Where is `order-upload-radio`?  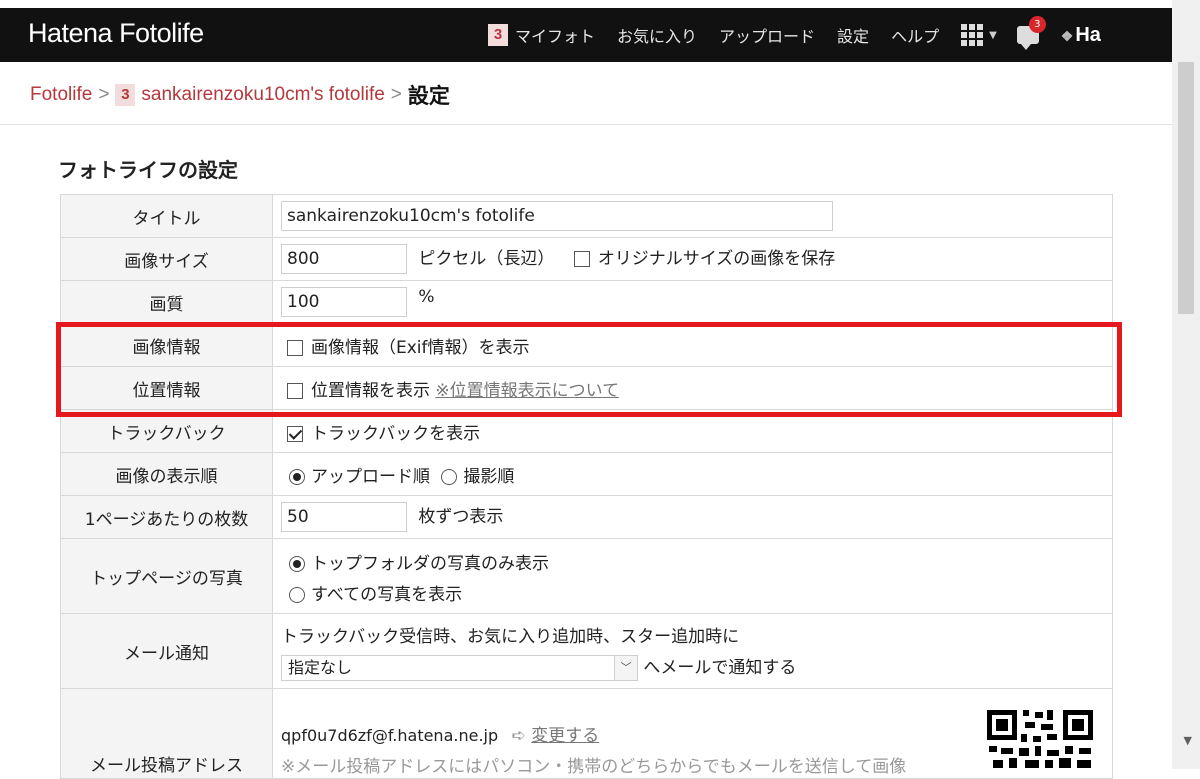 order-upload-radio is located at coordinates (297, 476).